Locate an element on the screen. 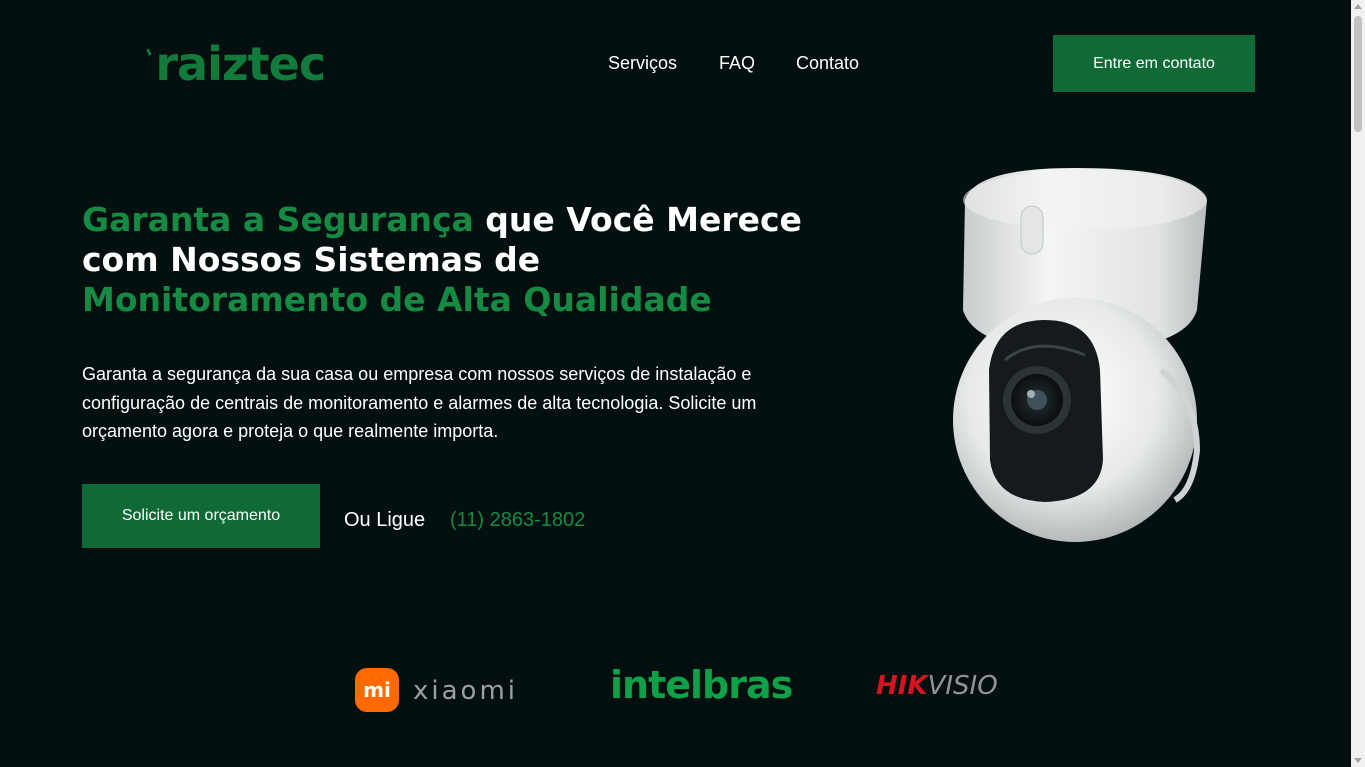 The width and height of the screenshot is (1365, 767). quote-button: Solicite um orçamento is located at coordinates (201, 516).